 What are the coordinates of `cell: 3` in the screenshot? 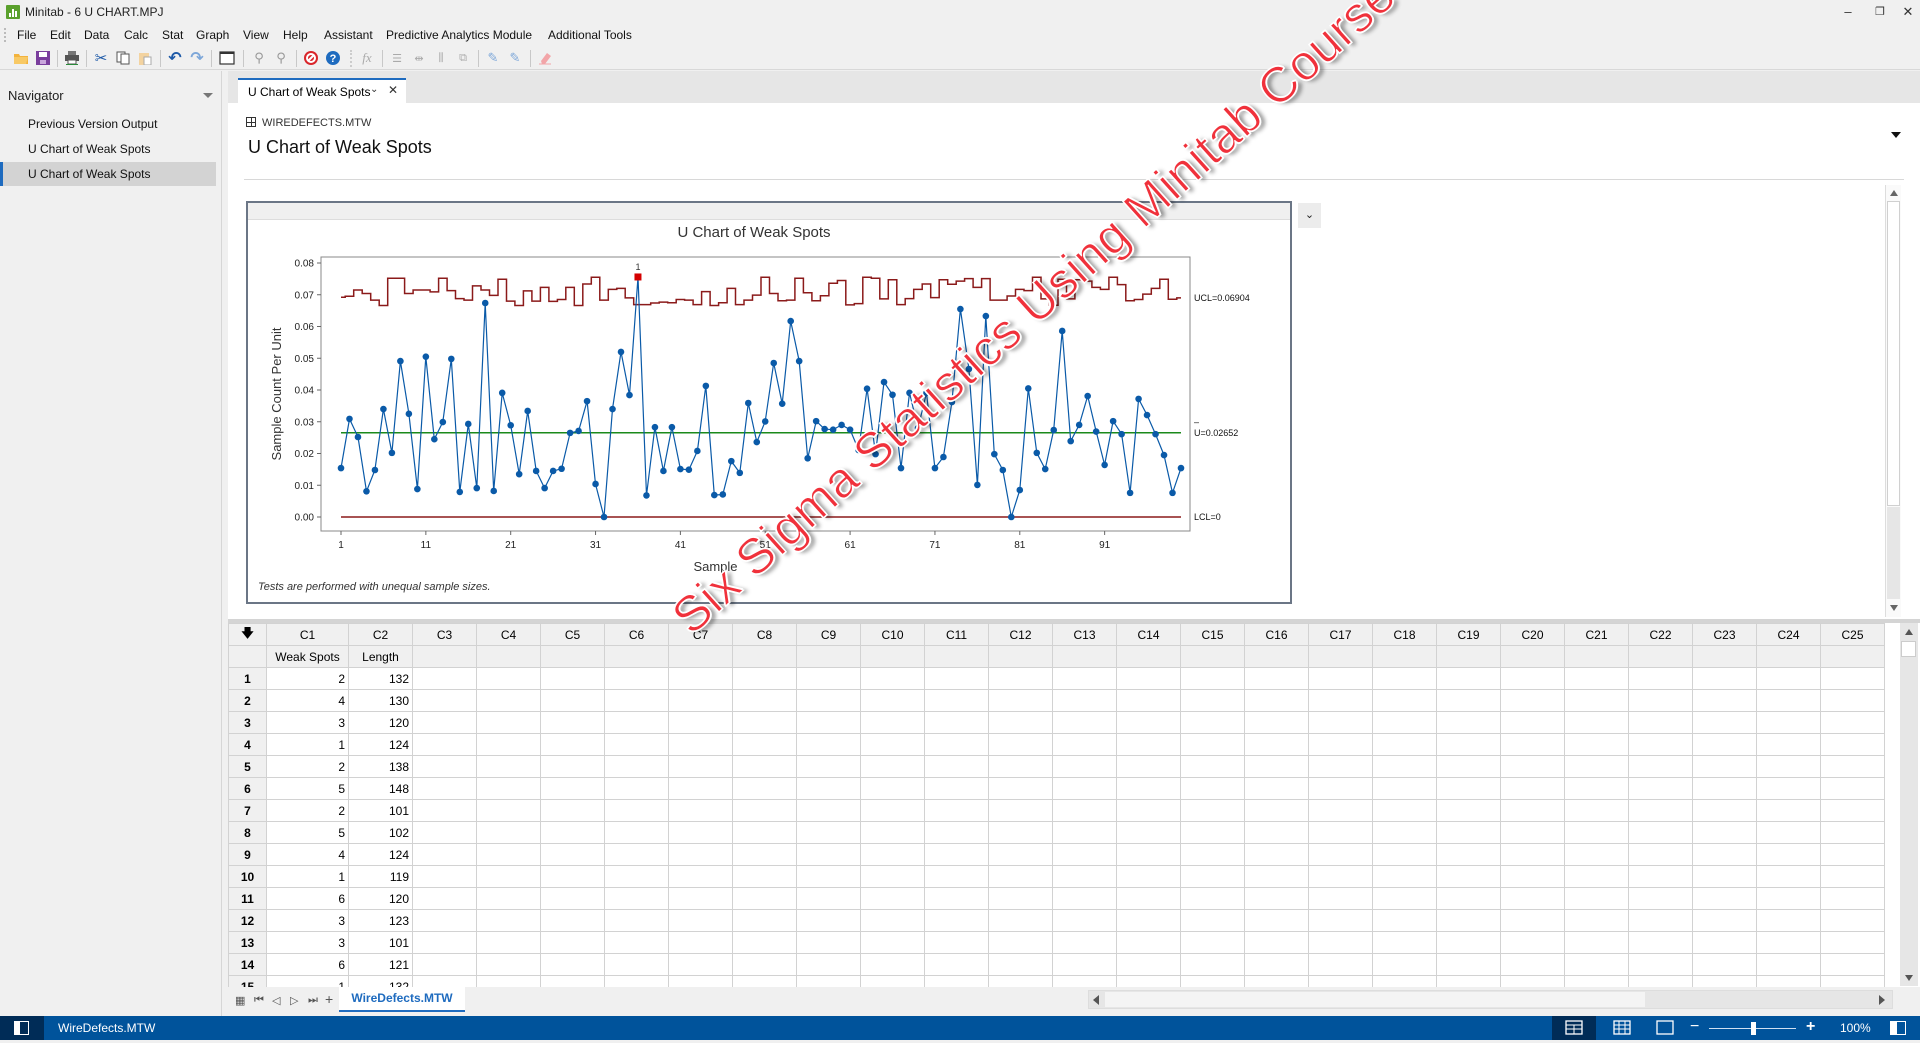 It's located at (307, 920).